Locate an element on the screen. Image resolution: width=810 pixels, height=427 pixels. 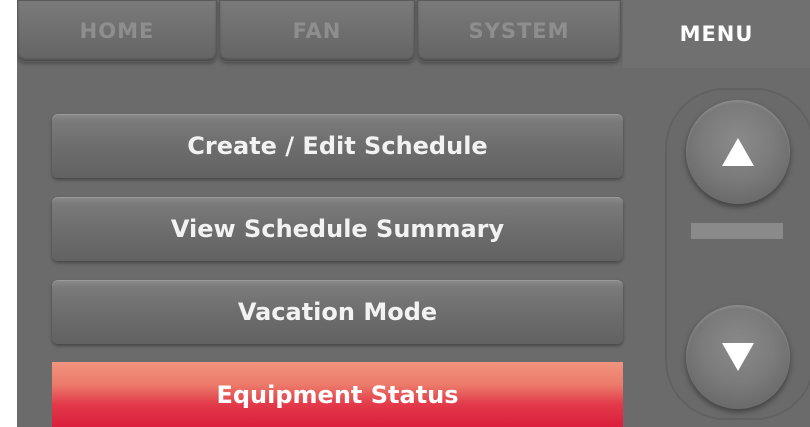
vacation-mode-button: Vacation Mode is located at coordinates (337, 312).